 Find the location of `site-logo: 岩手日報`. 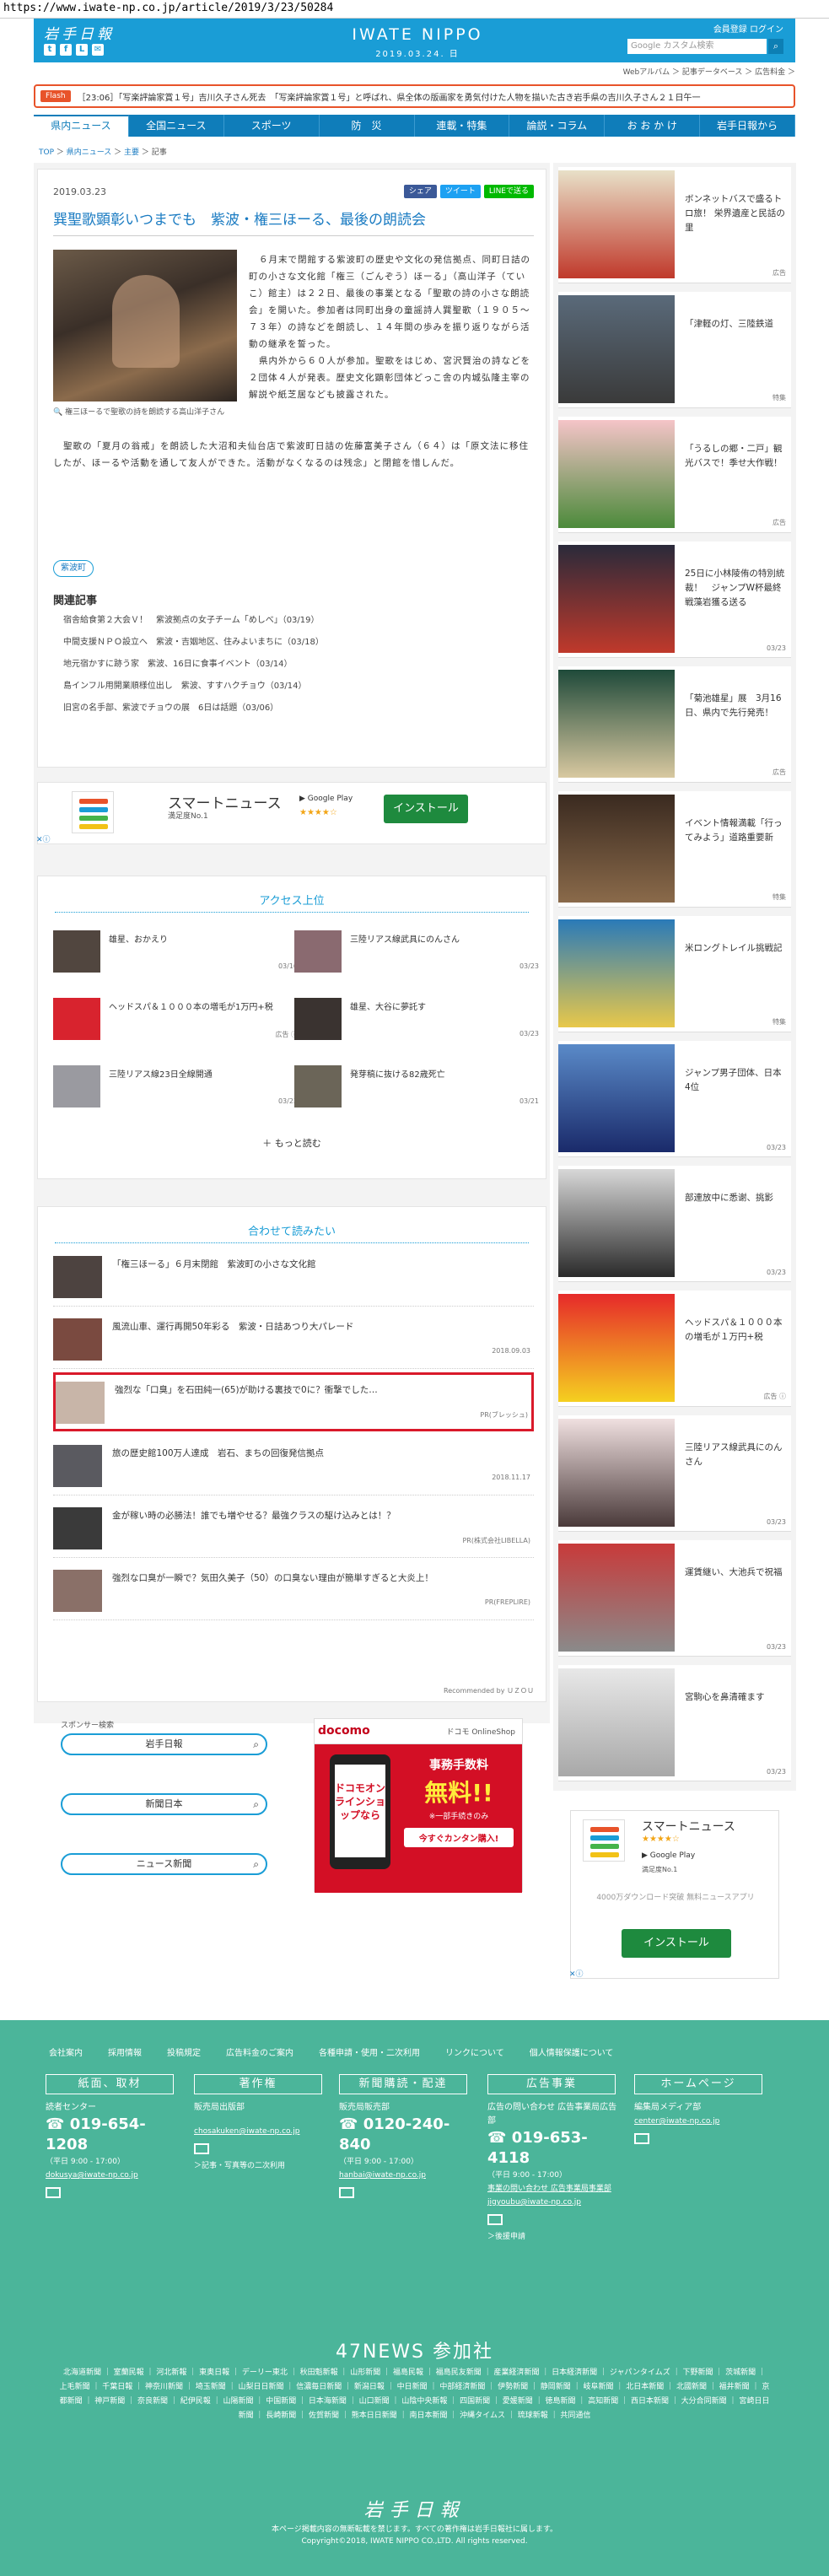

site-logo: 岩手日報 is located at coordinates (79, 32).